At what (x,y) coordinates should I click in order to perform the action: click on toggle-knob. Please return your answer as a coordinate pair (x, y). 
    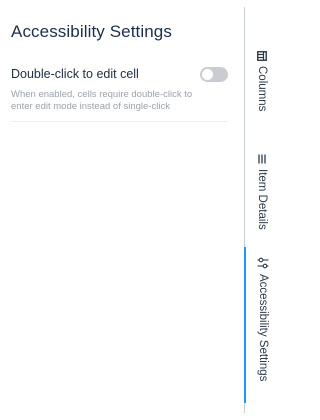
    Looking at the image, I should click on (207, 74).